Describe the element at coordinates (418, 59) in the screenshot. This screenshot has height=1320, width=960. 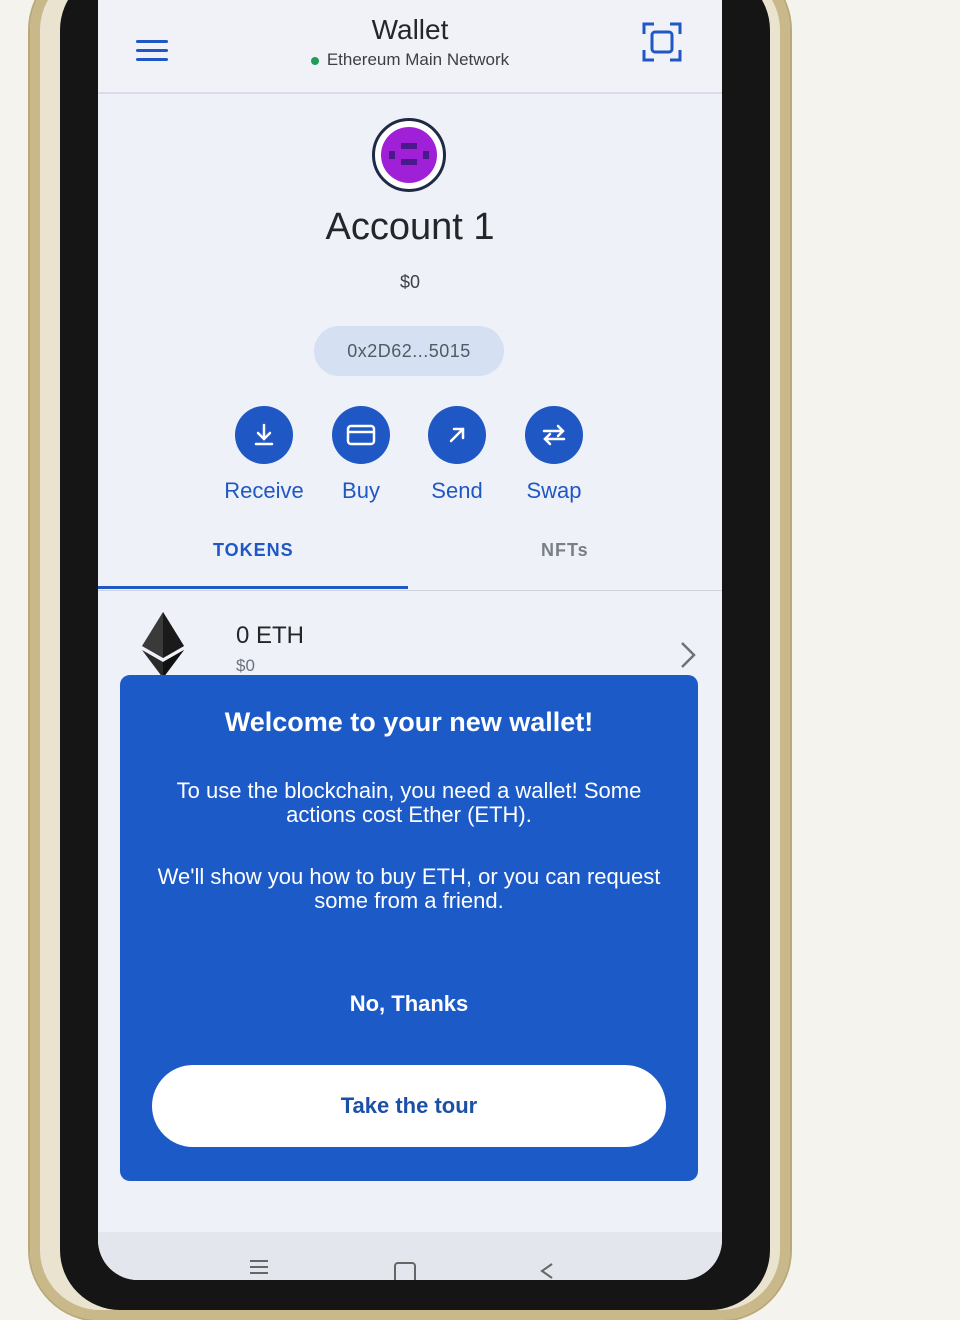
I see `network-name: Ethereum Main Network` at that location.